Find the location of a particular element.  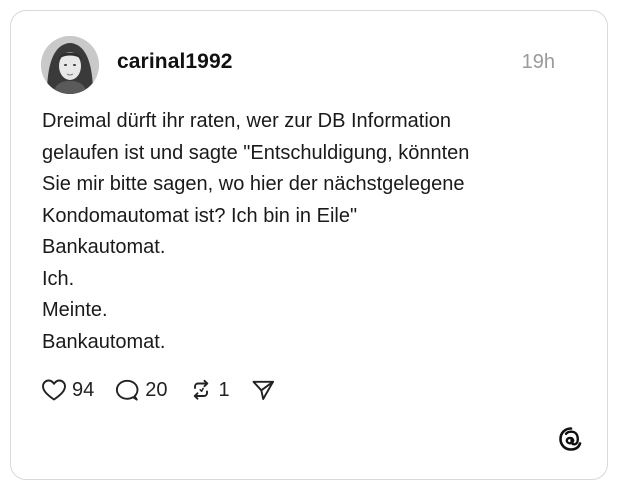

repost-icon is located at coordinates (200, 389).